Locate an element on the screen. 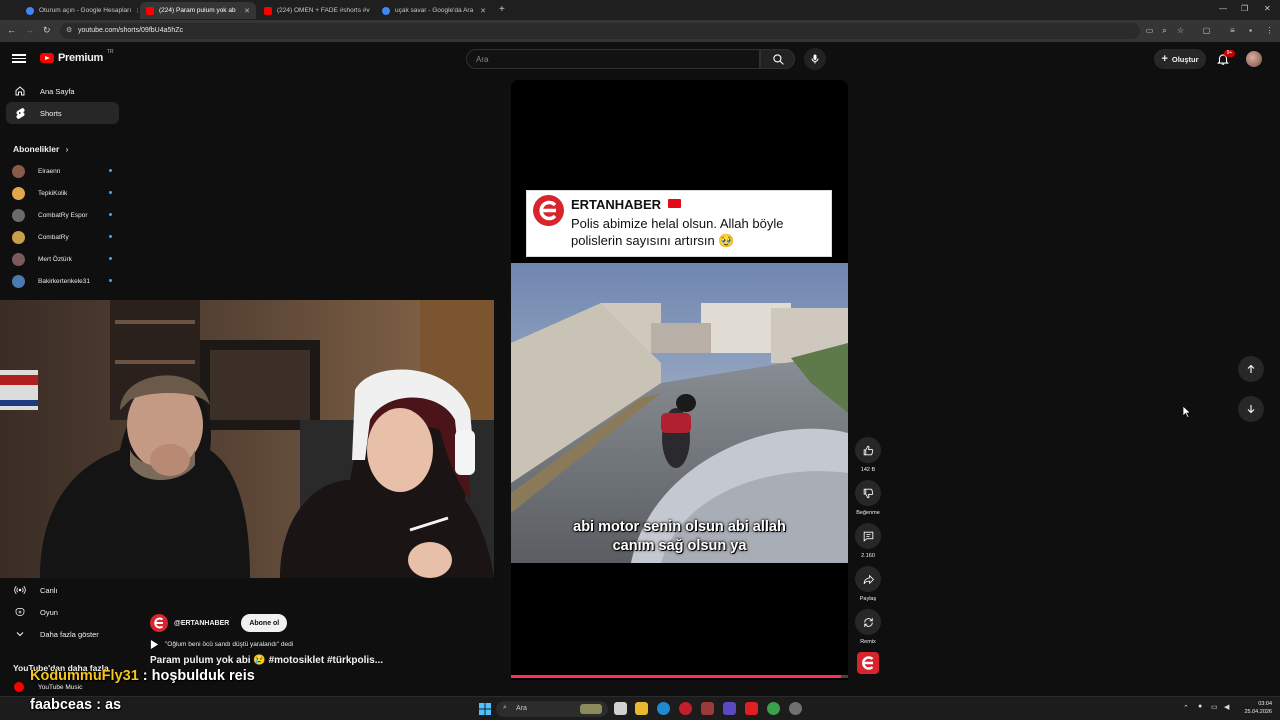  browser-tab: (224) OMEN + FADE #shorts #v ✕ is located at coordinates (316, 10).